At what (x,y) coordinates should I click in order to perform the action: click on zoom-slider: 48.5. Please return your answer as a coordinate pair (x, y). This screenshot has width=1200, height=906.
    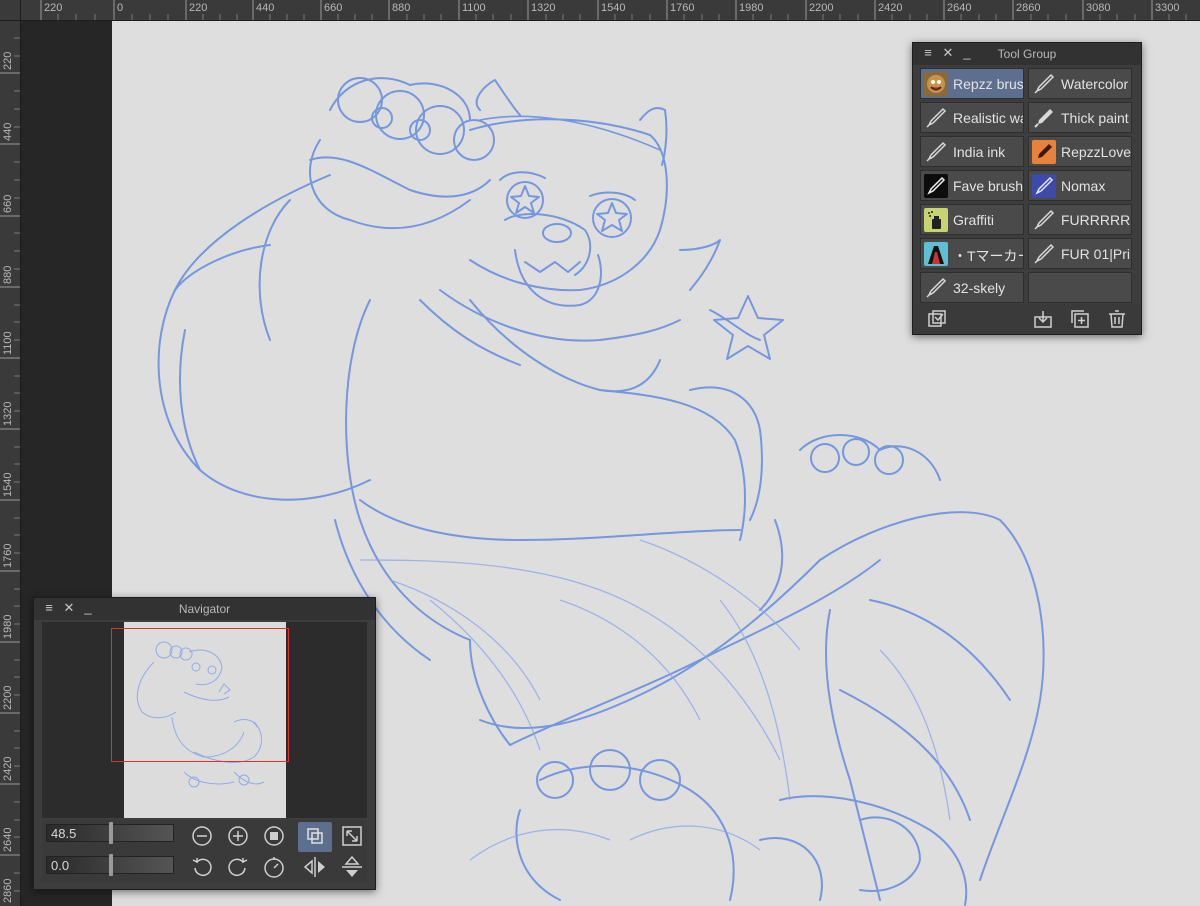
    Looking at the image, I should click on (110, 833).